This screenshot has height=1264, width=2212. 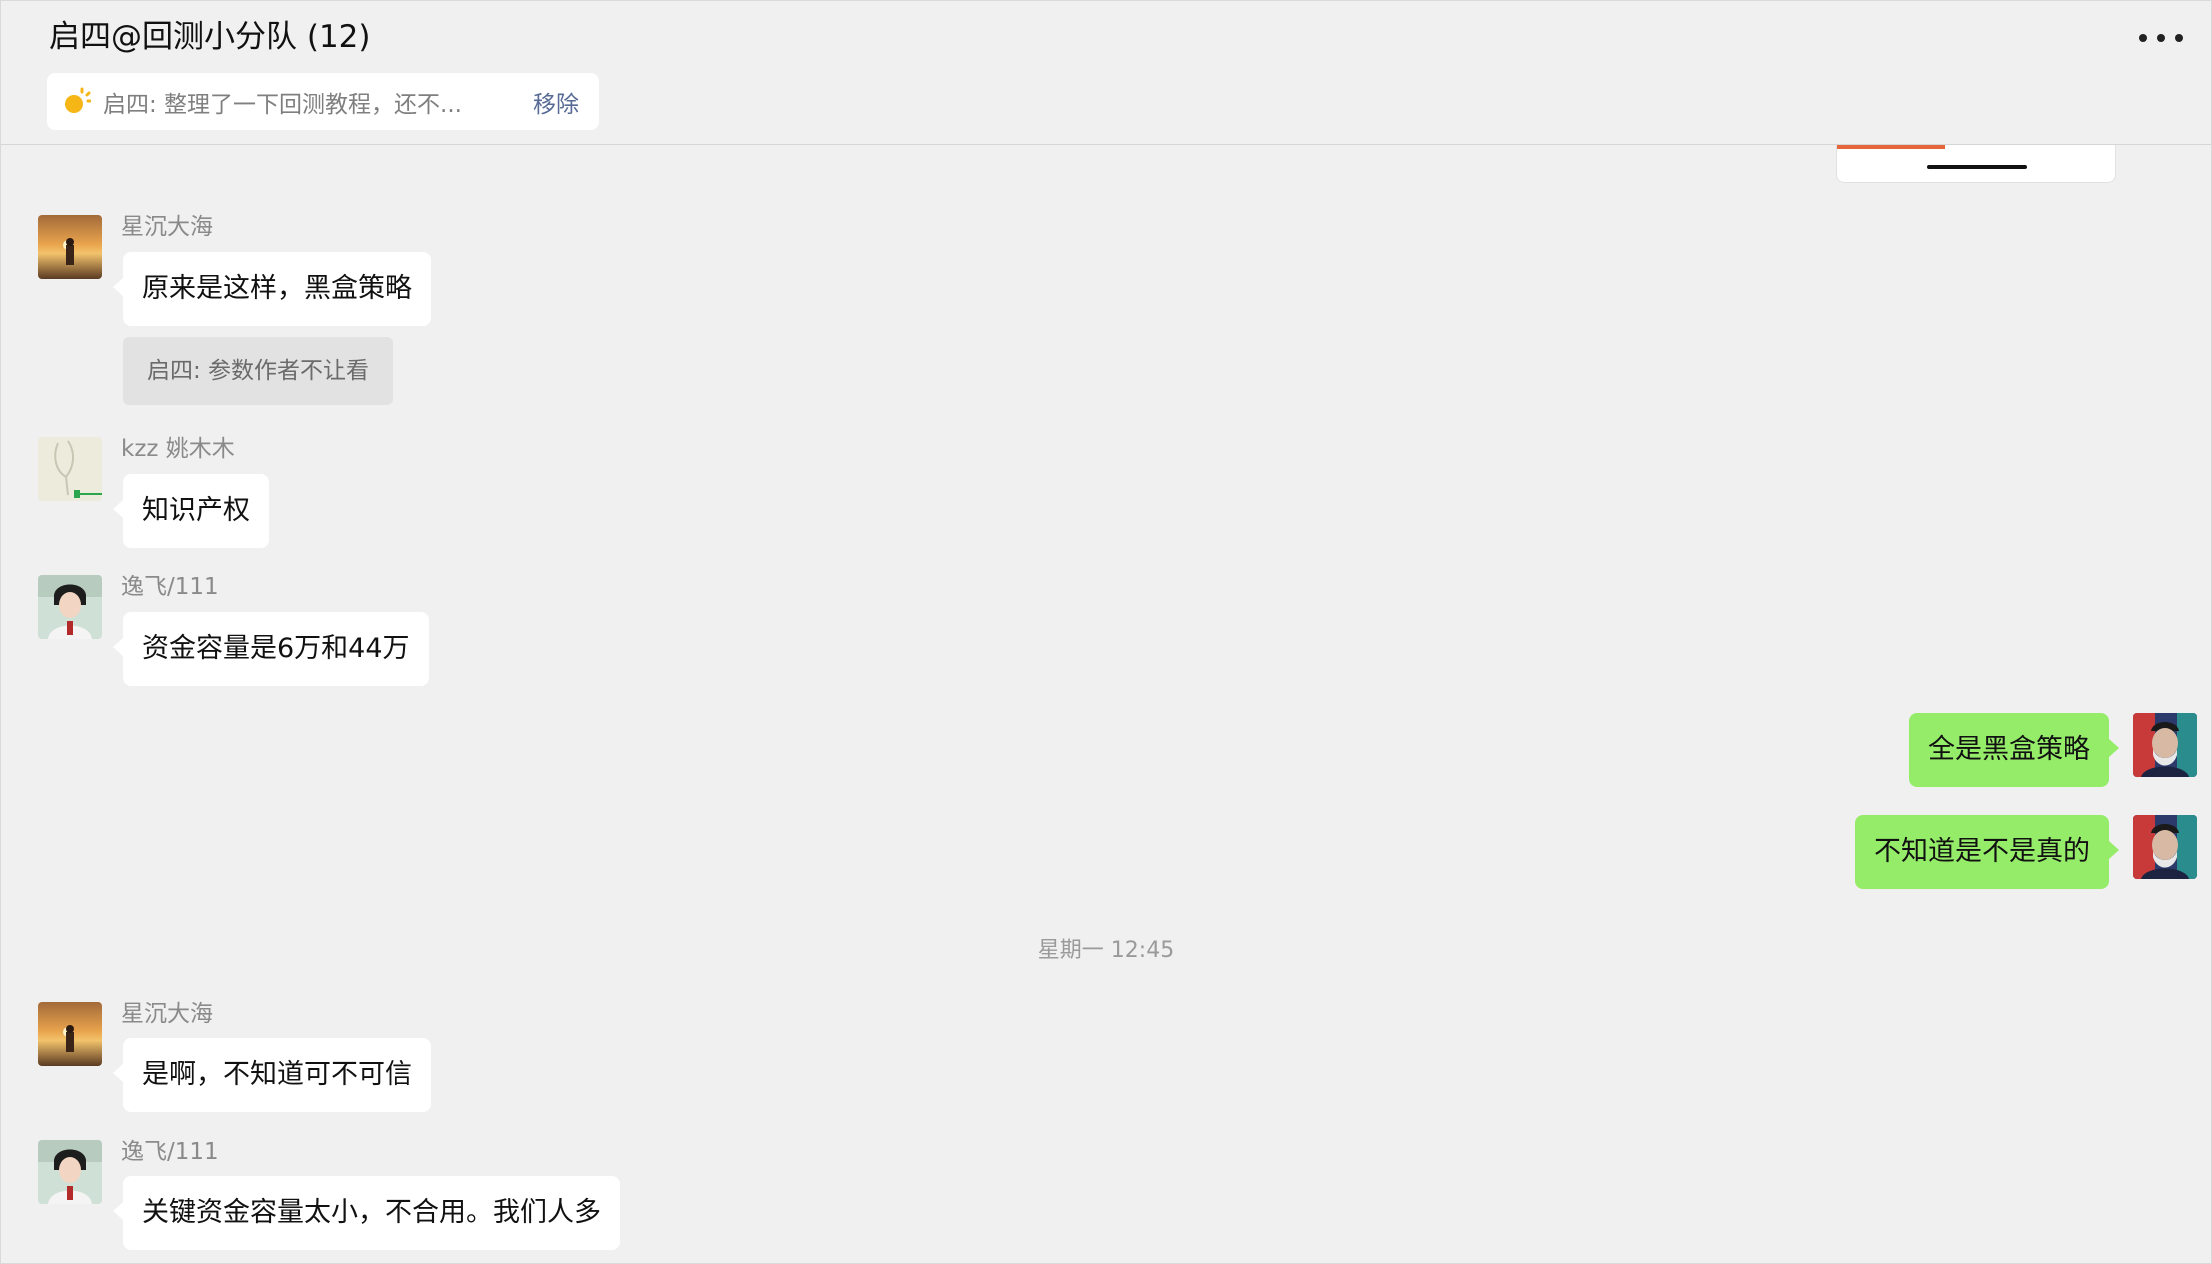 What do you see at coordinates (2143, 38) in the screenshot?
I see `more-dots-icon` at bounding box center [2143, 38].